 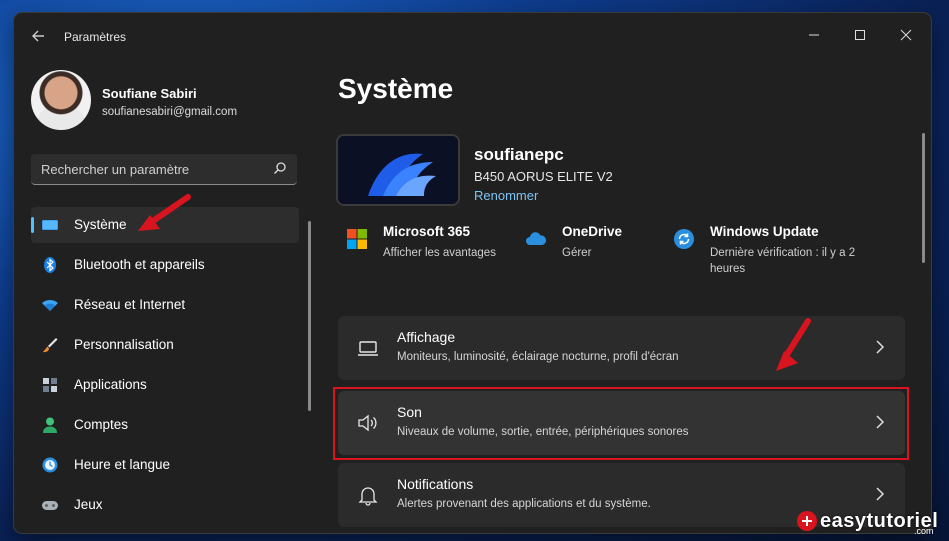 I want to click on search-input: Rechercher un paramètre, so click(x=164, y=169).